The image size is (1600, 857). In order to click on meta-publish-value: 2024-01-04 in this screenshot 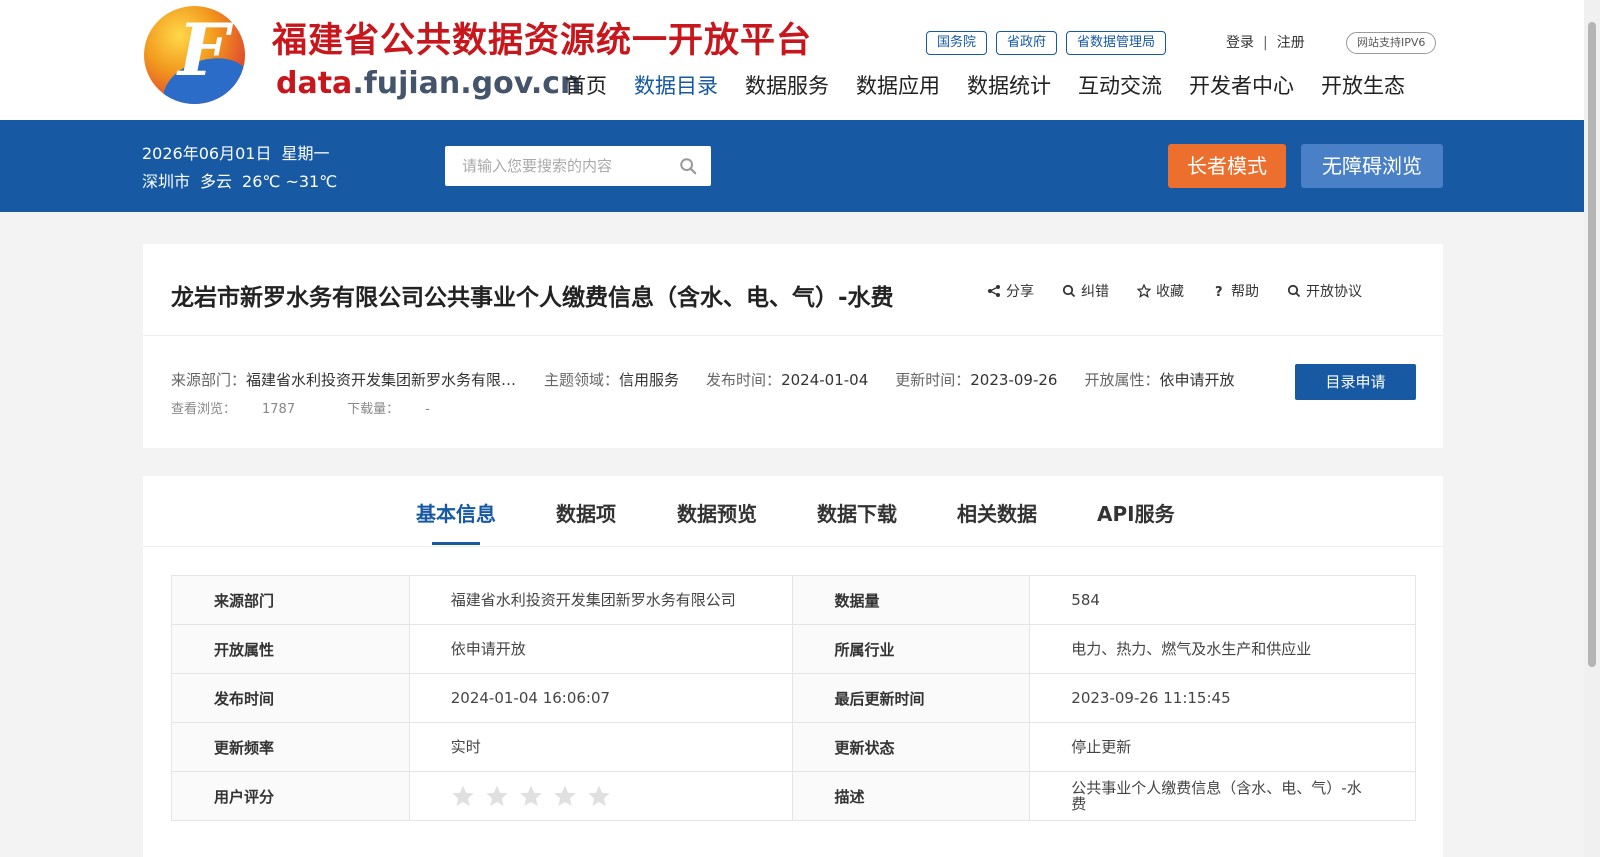, I will do `click(825, 380)`.